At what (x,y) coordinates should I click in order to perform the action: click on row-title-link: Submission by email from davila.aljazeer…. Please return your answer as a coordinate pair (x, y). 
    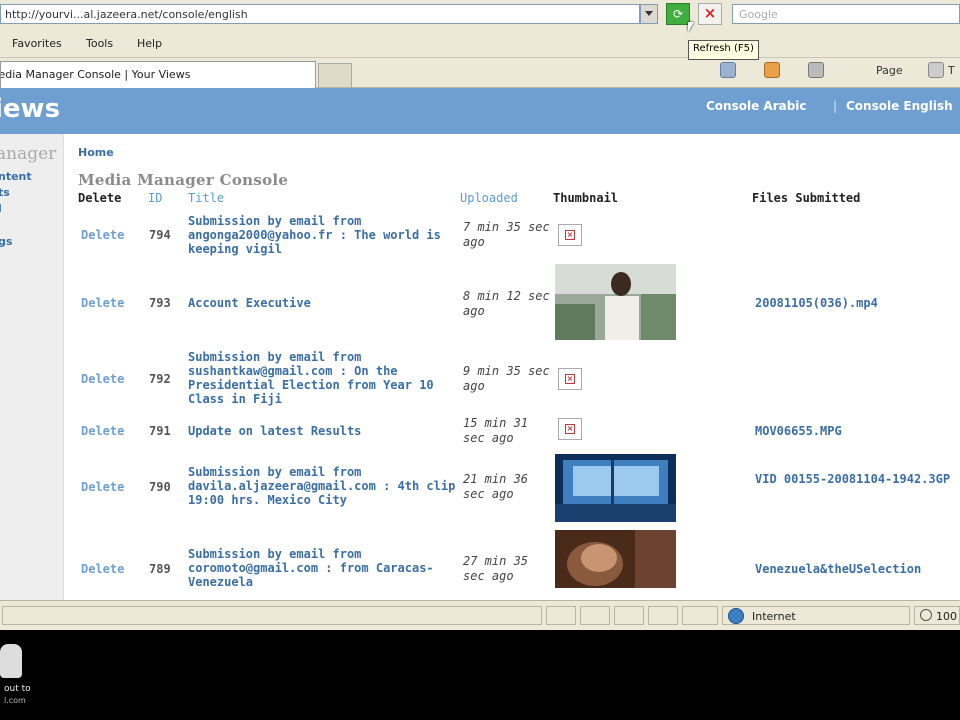
    Looking at the image, I should click on (322, 486).